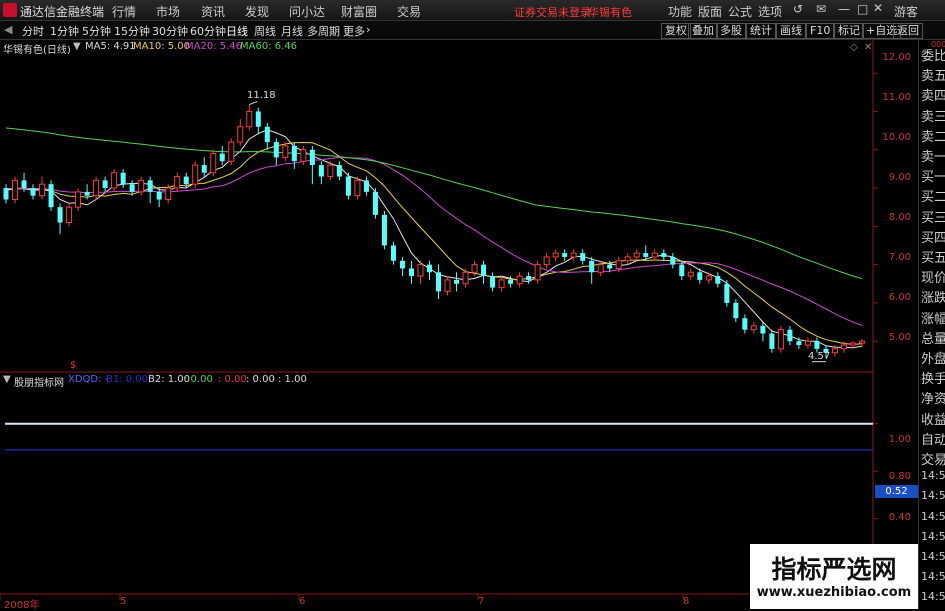 The height and width of the screenshot is (611, 945). What do you see at coordinates (798, 9) in the screenshot?
I see `back-icon: ↺` at bounding box center [798, 9].